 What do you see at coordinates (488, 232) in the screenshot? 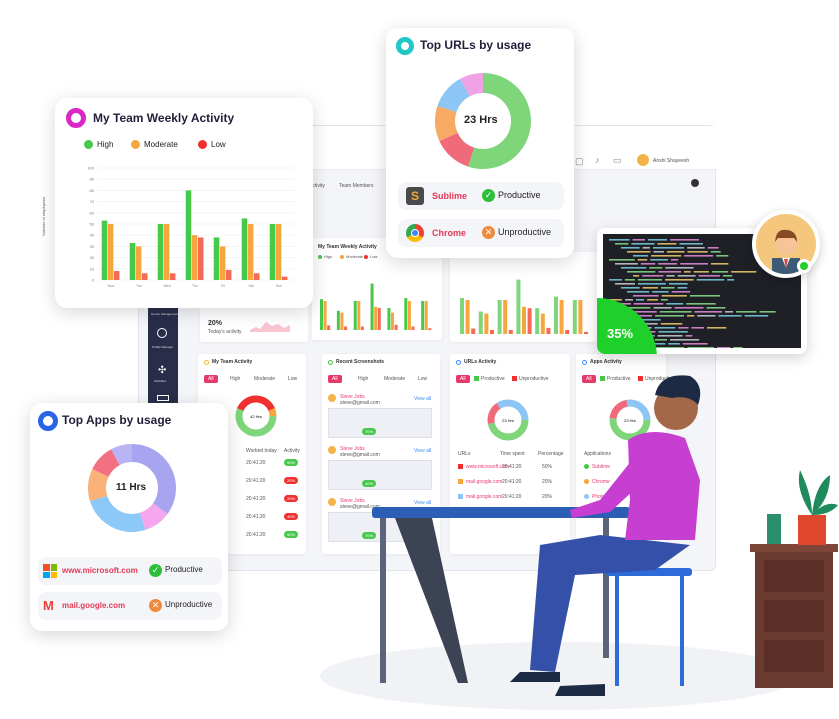
I see `x-circle-icon: ✕` at bounding box center [488, 232].